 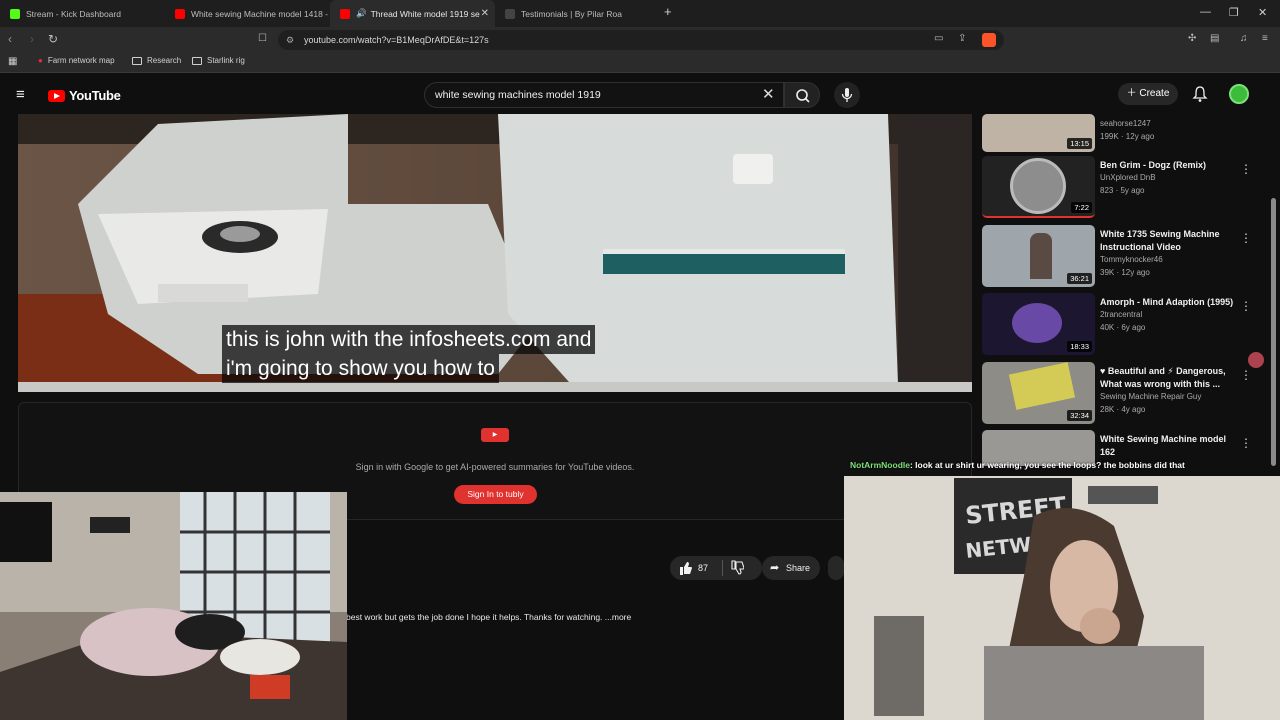 I want to click on video-thumbnail: 36:21, so click(x=1038, y=256).